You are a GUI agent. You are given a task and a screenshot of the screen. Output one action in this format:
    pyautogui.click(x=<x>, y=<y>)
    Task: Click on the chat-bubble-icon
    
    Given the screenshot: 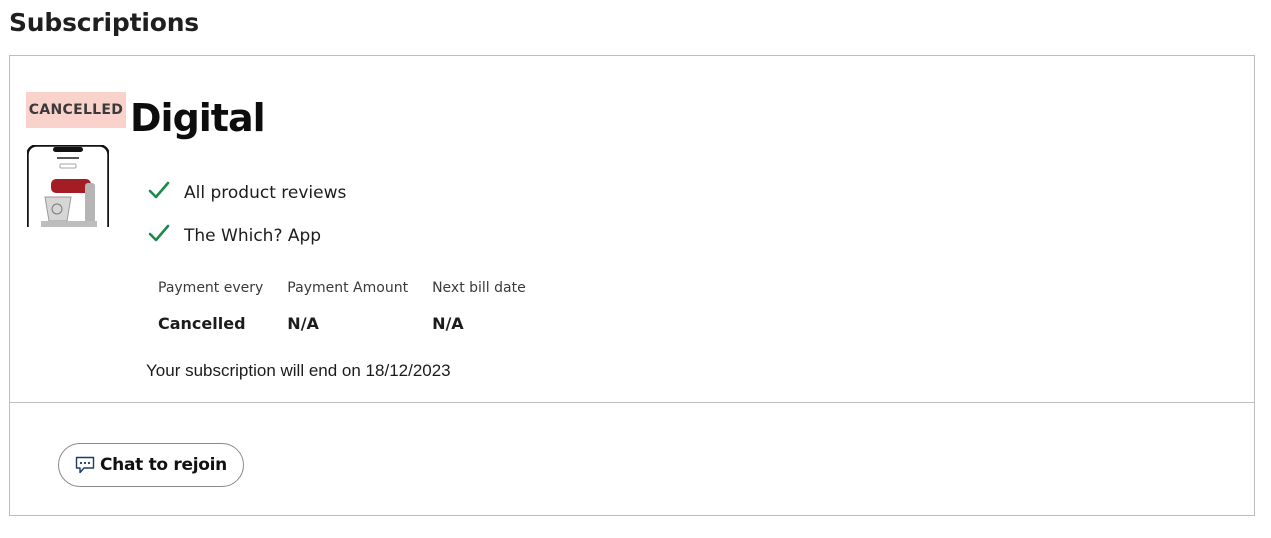 What is the action you would take?
    pyautogui.click(x=85, y=465)
    